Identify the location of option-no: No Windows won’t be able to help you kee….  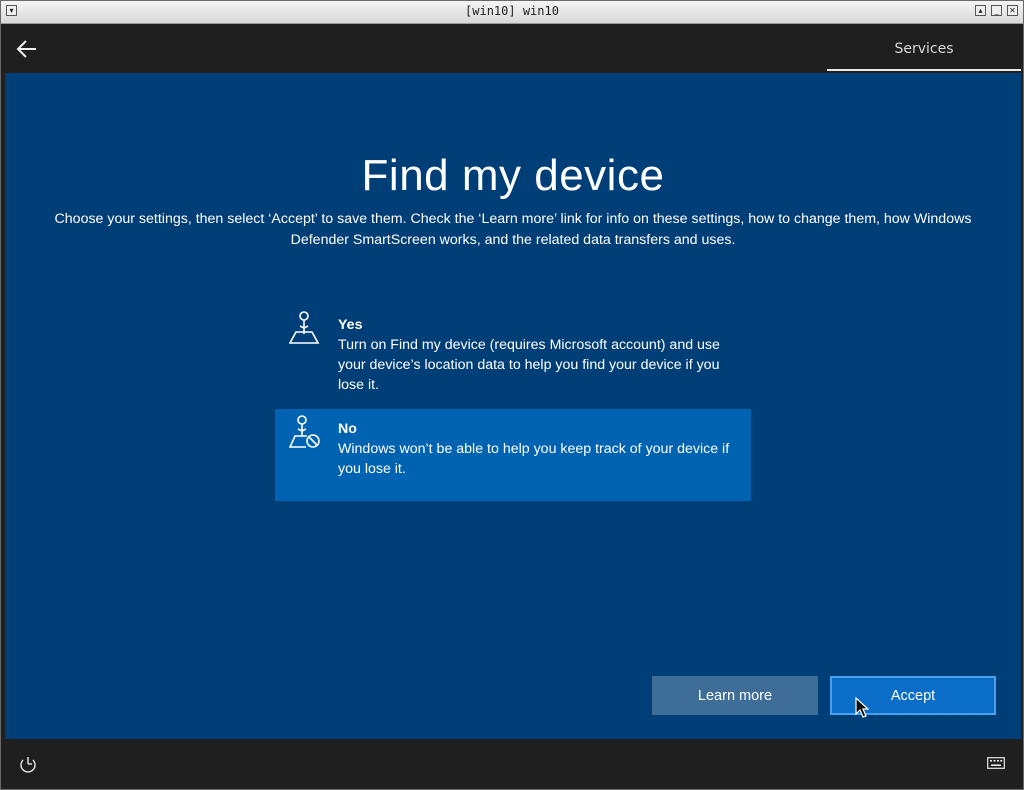
(513, 455).